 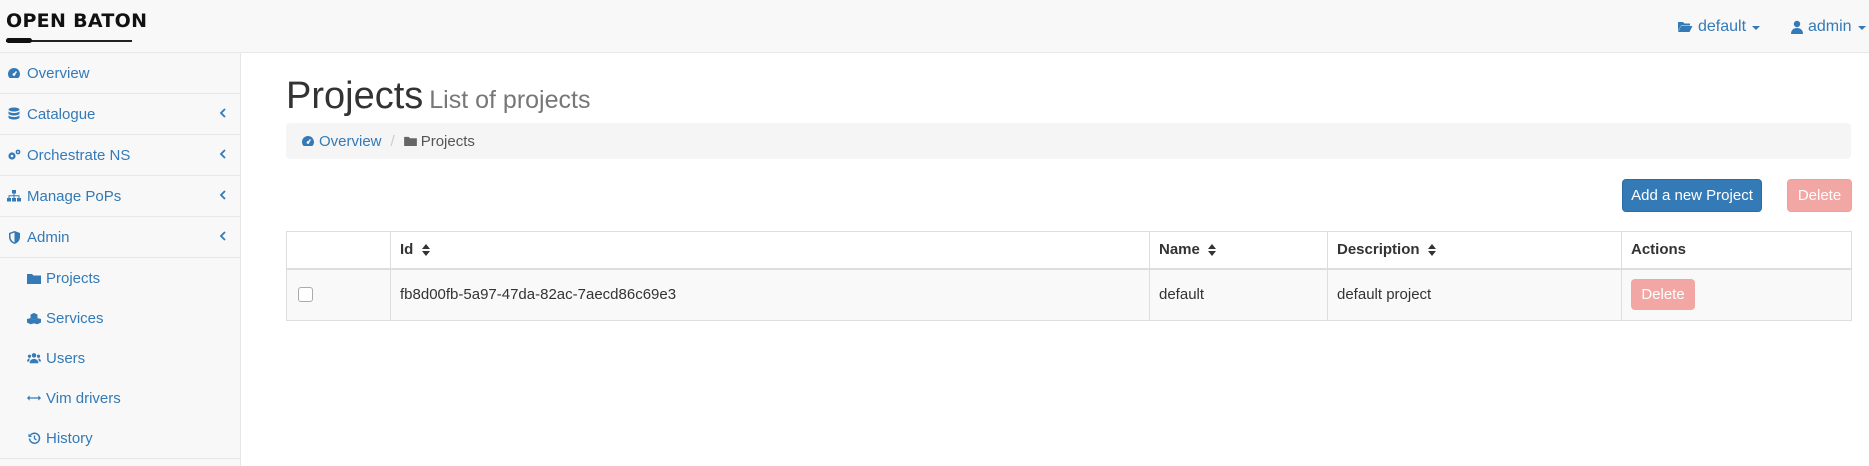 I want to click on sidebar-subitem-label: History, so click(x=69, y=438).